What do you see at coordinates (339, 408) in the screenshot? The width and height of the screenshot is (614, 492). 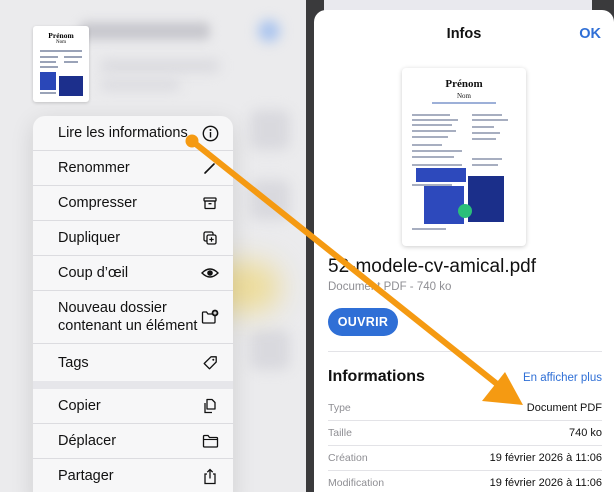 I see `info-key: Type` at bounding box center [339, 408].